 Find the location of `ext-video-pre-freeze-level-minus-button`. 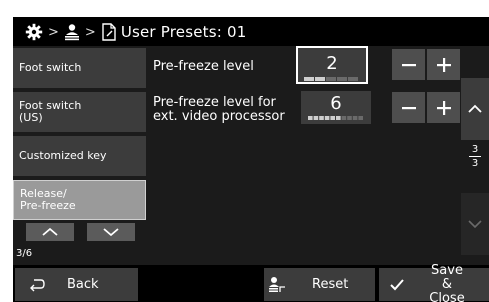

ext-video-pre-freeze-level-minus-button is located at coordinates (408, 107).